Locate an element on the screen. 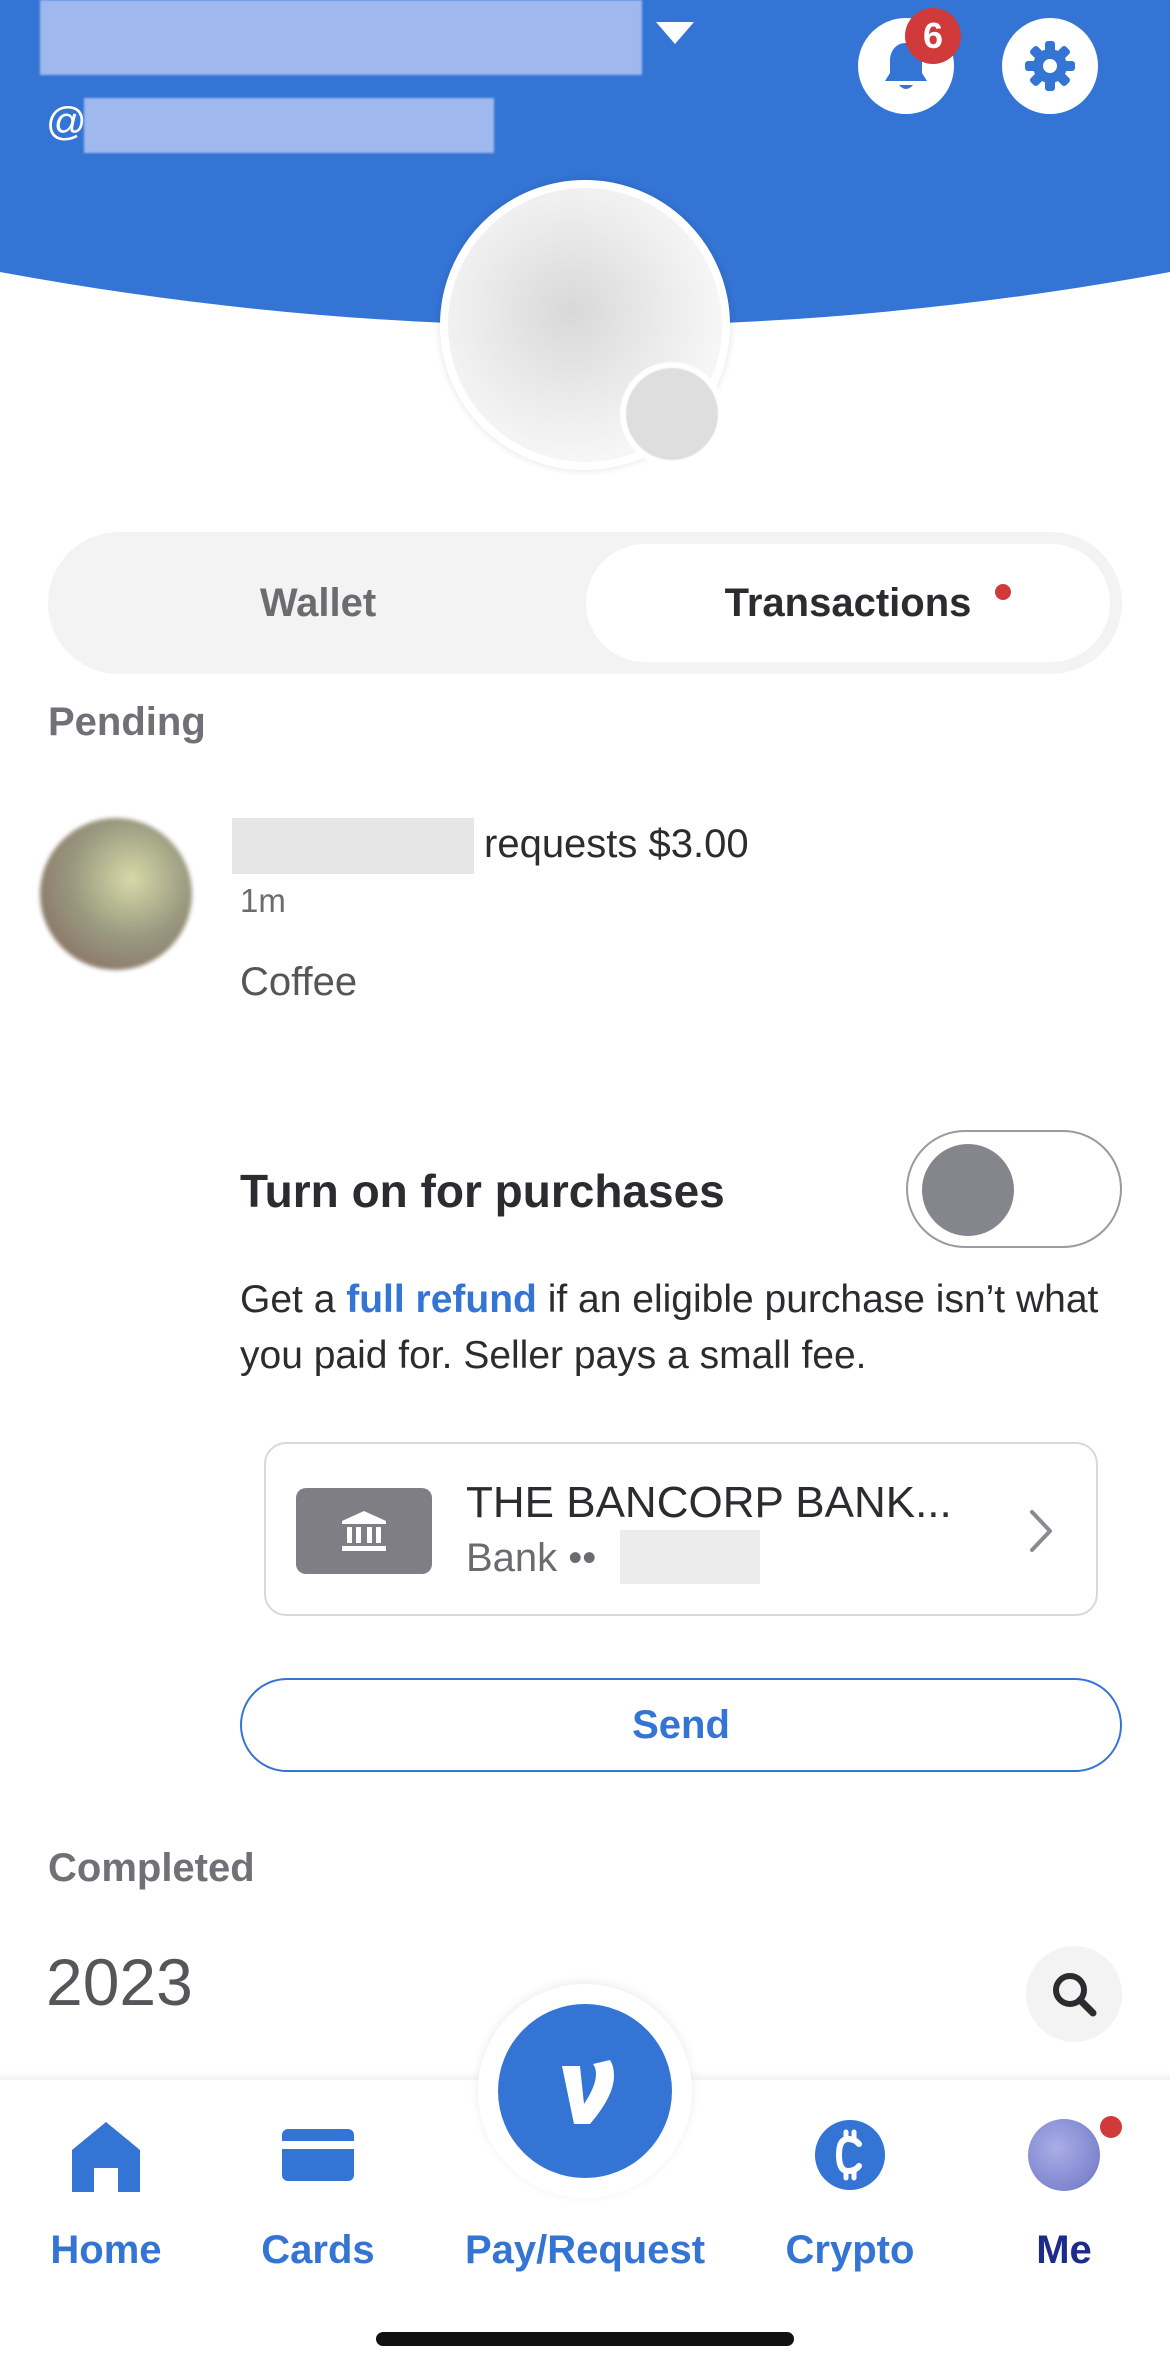 The height and width of the screenshot is (2374, 1170). home-icon is located at coordinates (106, 2157).